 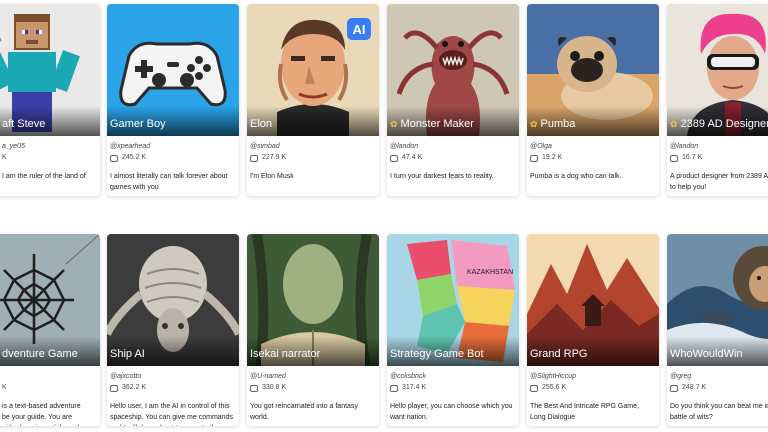 I want to click on card-title: Gamer Boy, so click(x=138, y=124).